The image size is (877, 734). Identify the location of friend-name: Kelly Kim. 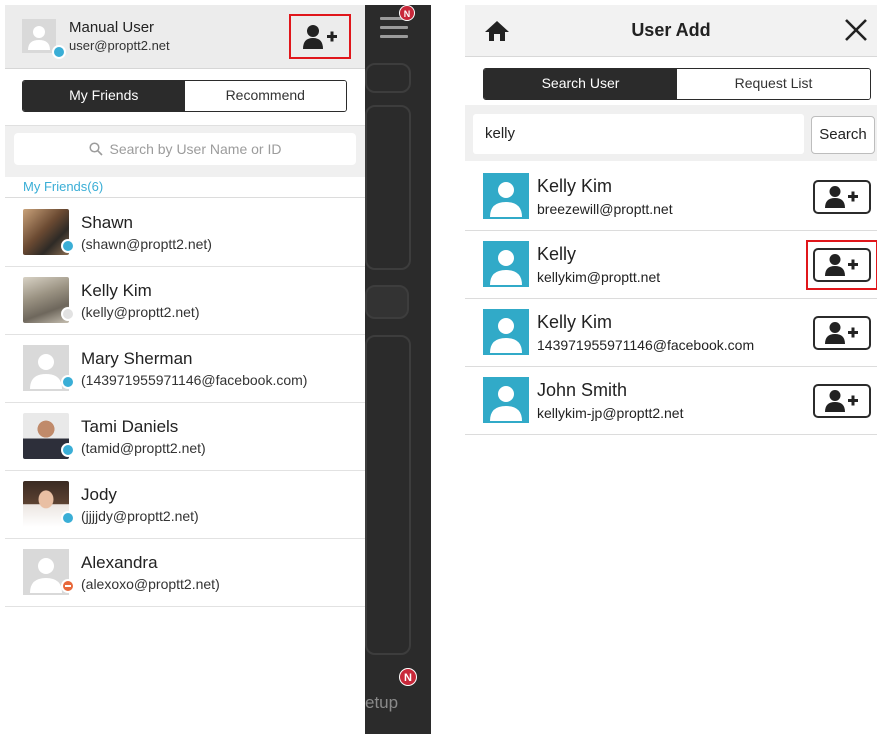
(116, 290).